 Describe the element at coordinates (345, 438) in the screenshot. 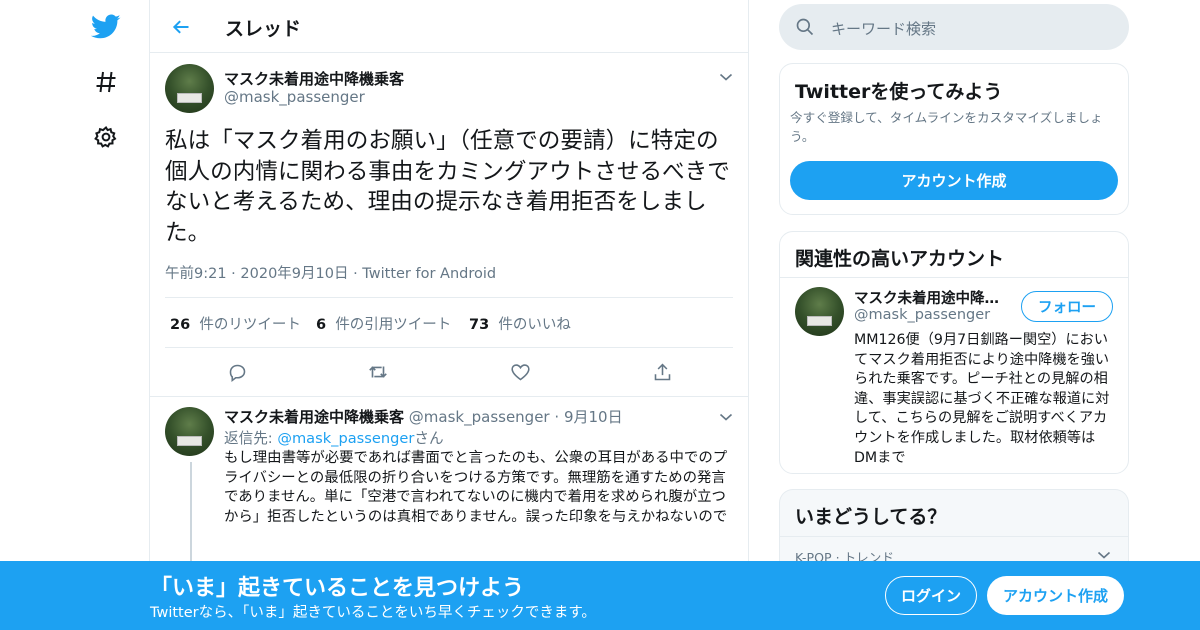

I see `reply-to-handle: @mask_passenger` at that location.